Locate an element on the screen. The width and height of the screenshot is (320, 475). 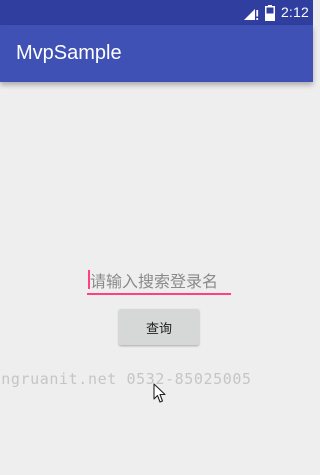
app-title: MvpSample is located at coordinates (69, 53).